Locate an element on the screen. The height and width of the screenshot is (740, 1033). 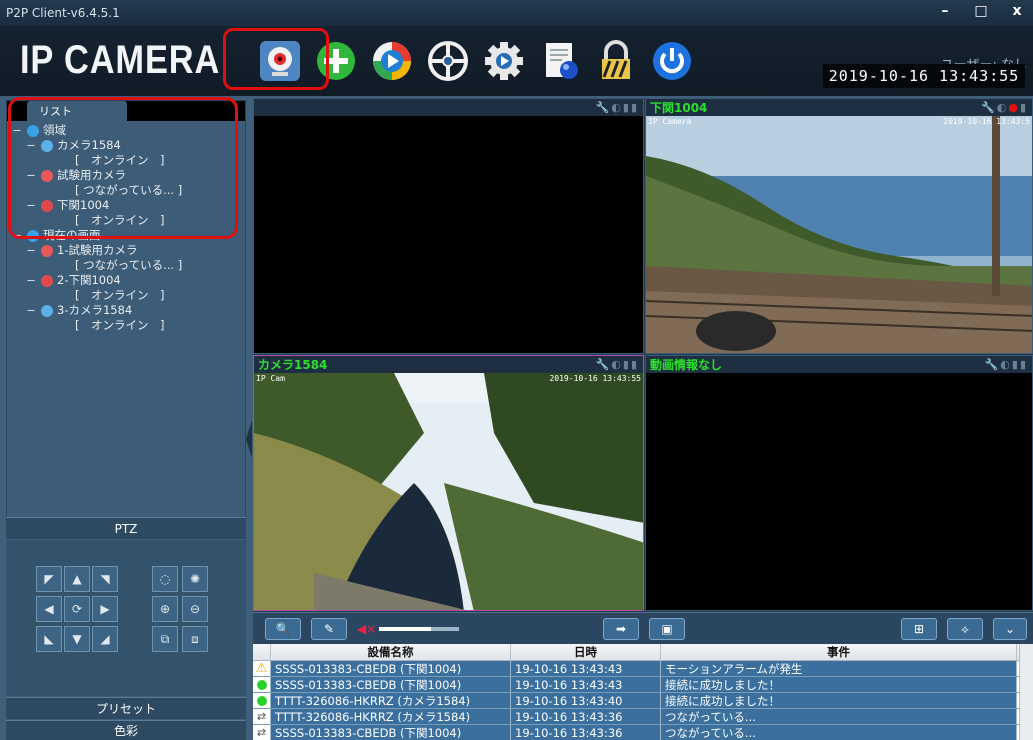
tree-item-test-camera: − 試験用カメラ is located at coordinates (128, 175).